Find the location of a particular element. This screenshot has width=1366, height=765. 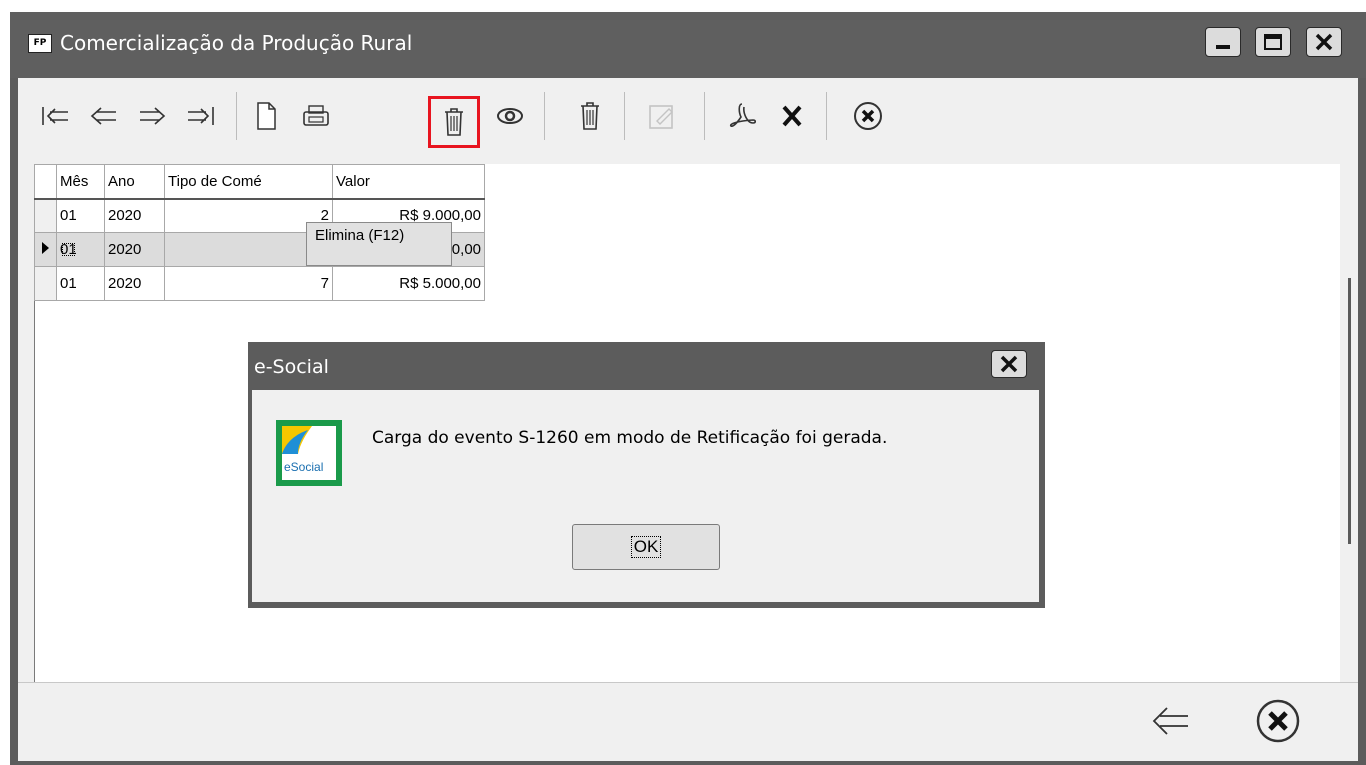

scrollbar-thumb is located at coordinates (1349, 411).